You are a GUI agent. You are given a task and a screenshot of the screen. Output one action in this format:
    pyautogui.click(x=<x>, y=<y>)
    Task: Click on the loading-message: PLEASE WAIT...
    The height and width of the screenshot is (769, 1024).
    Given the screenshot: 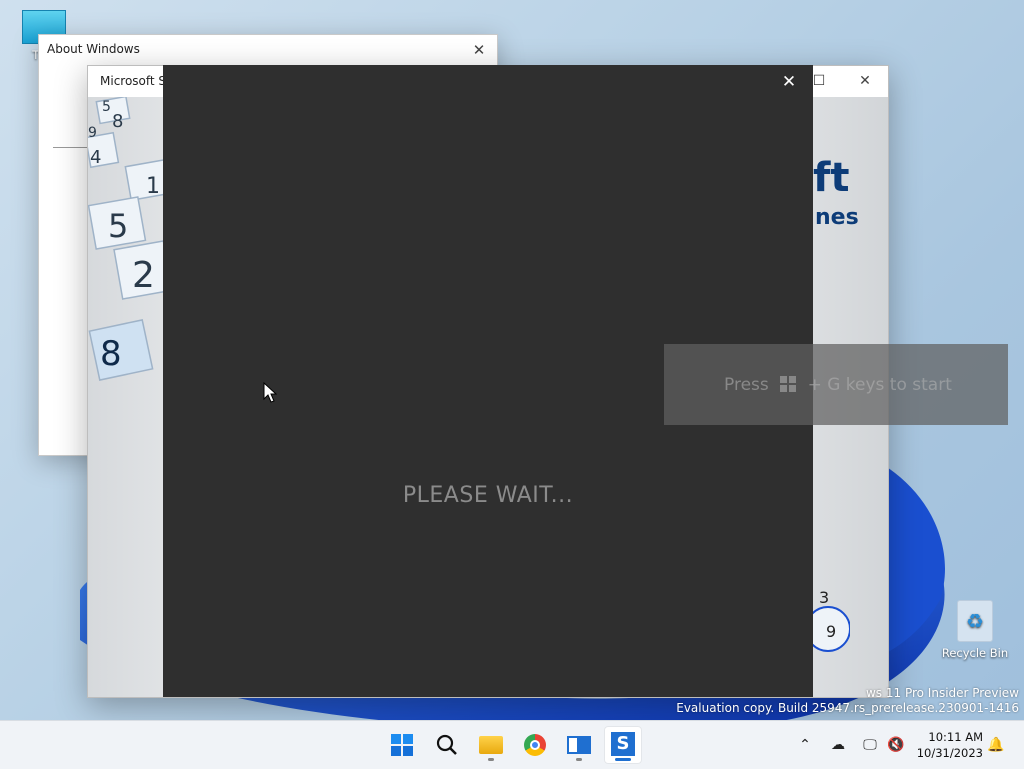 What is the action you would take?
    pyautogui.click(x=488, y=495)
    